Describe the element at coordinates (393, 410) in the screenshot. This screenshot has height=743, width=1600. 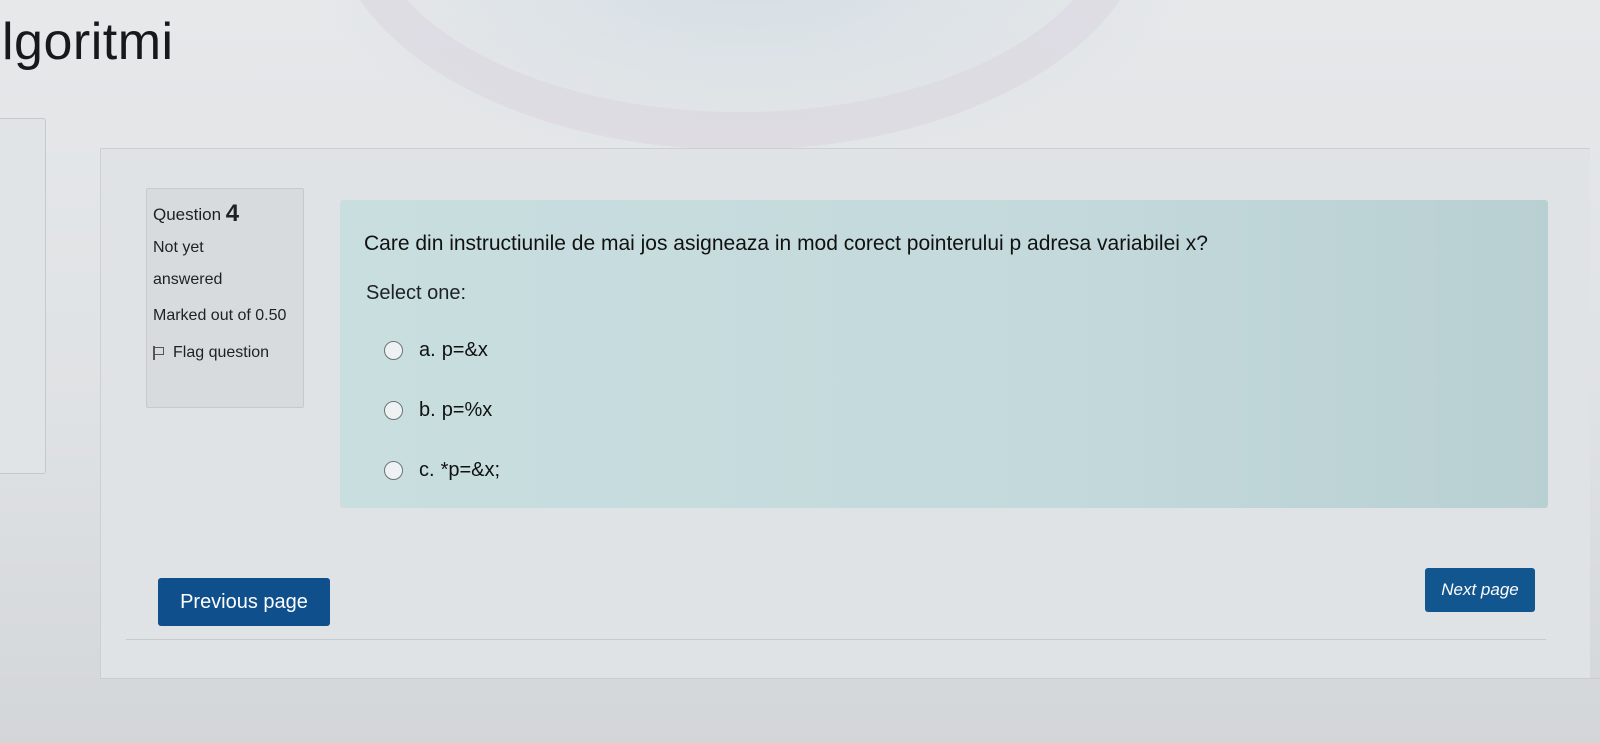
I see `radio-b` at that location.